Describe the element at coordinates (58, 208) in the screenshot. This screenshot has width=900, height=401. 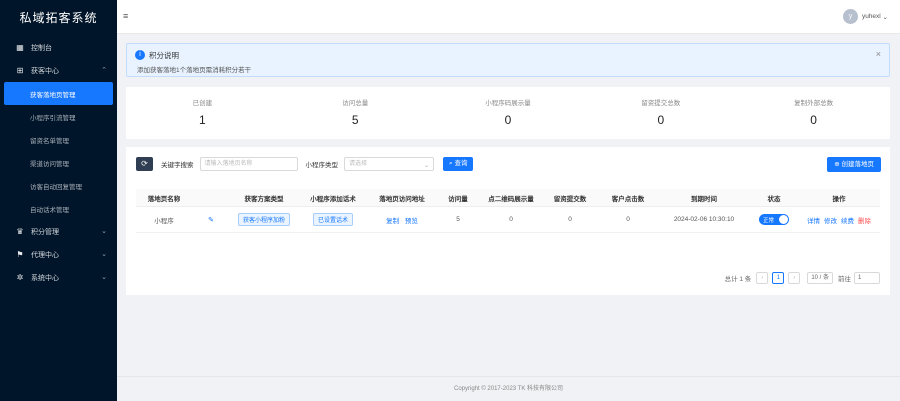
I see `sidebar-subitem-scripts: 自动话术管理` at that location.